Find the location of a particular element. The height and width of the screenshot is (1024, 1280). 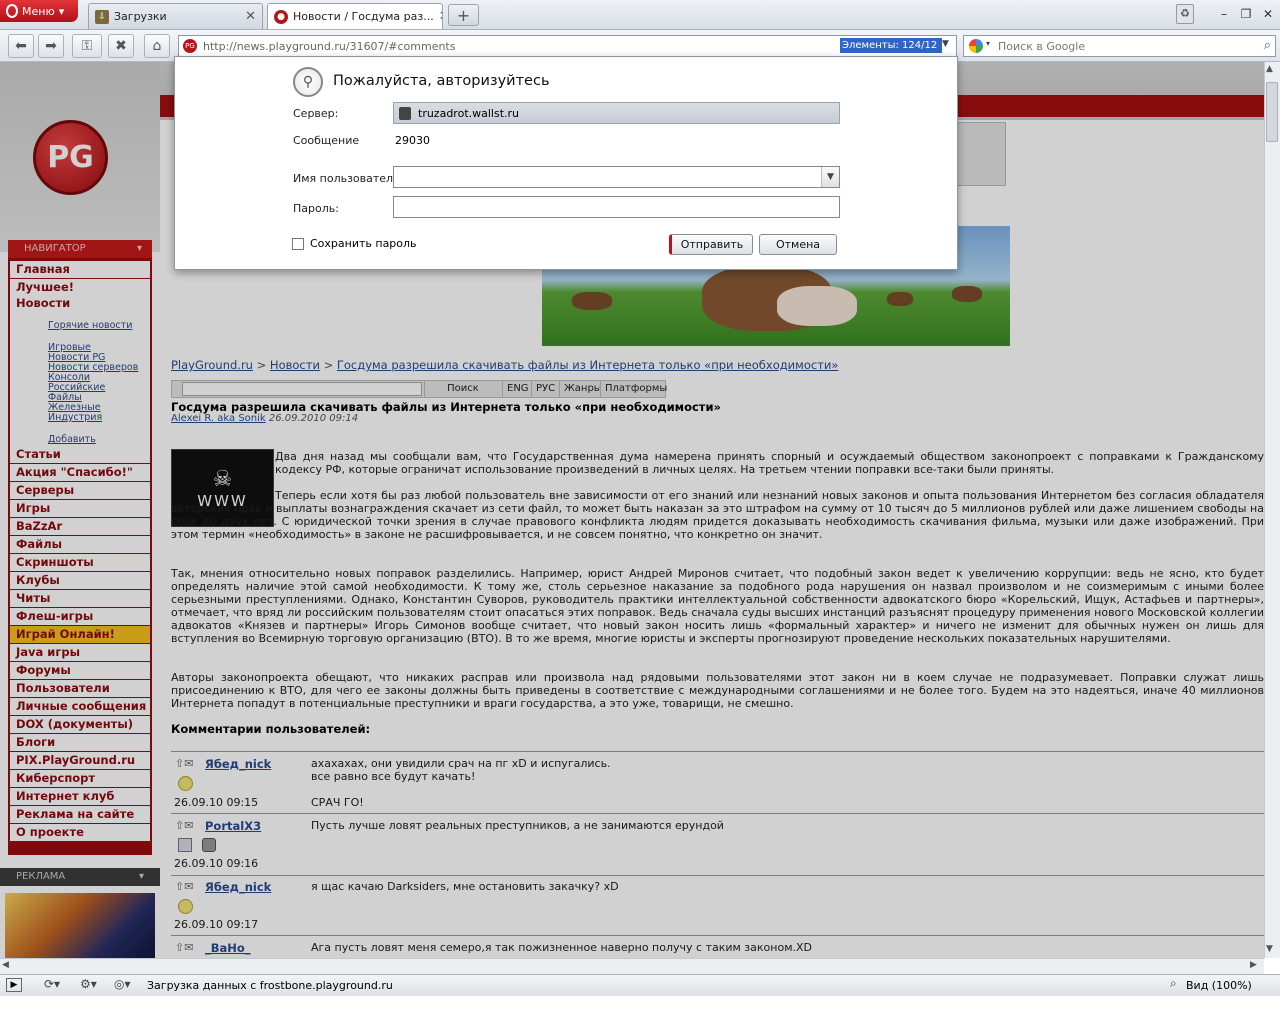

search-placeholder: Поиск в Google is located at coordinates (1042, 46).